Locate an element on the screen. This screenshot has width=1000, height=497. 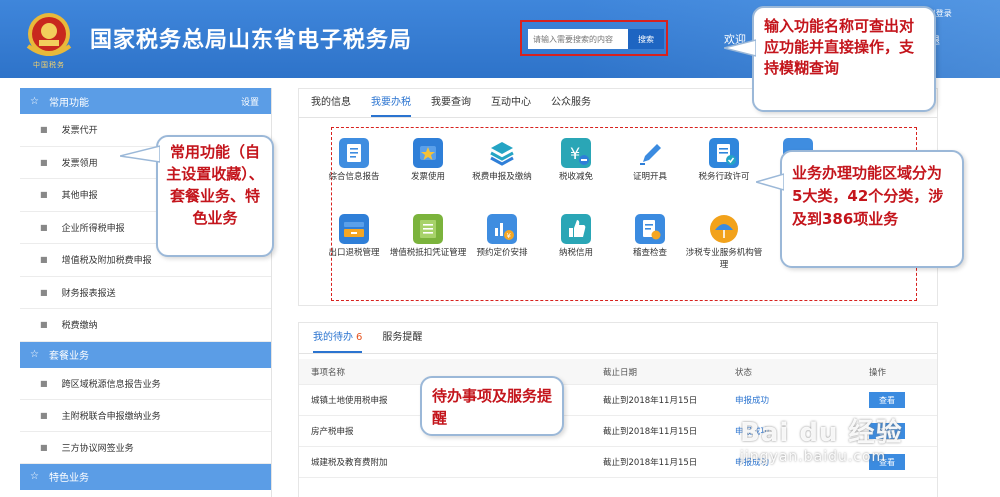
sidebar-item-label: 财务报表报送 is located at coordinates (88, 293).